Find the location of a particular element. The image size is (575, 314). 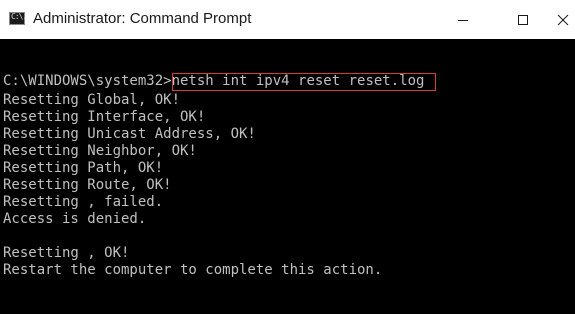

title-bar: C:\. Administrator: Command Prompt is located at coordinates (287, 19).